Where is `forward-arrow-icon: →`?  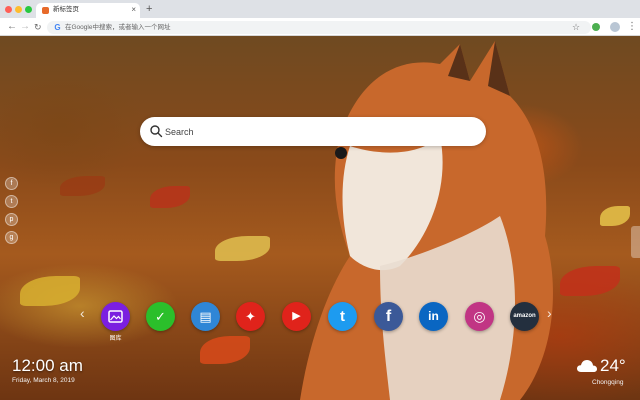 forward-arrow-icon: → is located at coordinates (25, 27).